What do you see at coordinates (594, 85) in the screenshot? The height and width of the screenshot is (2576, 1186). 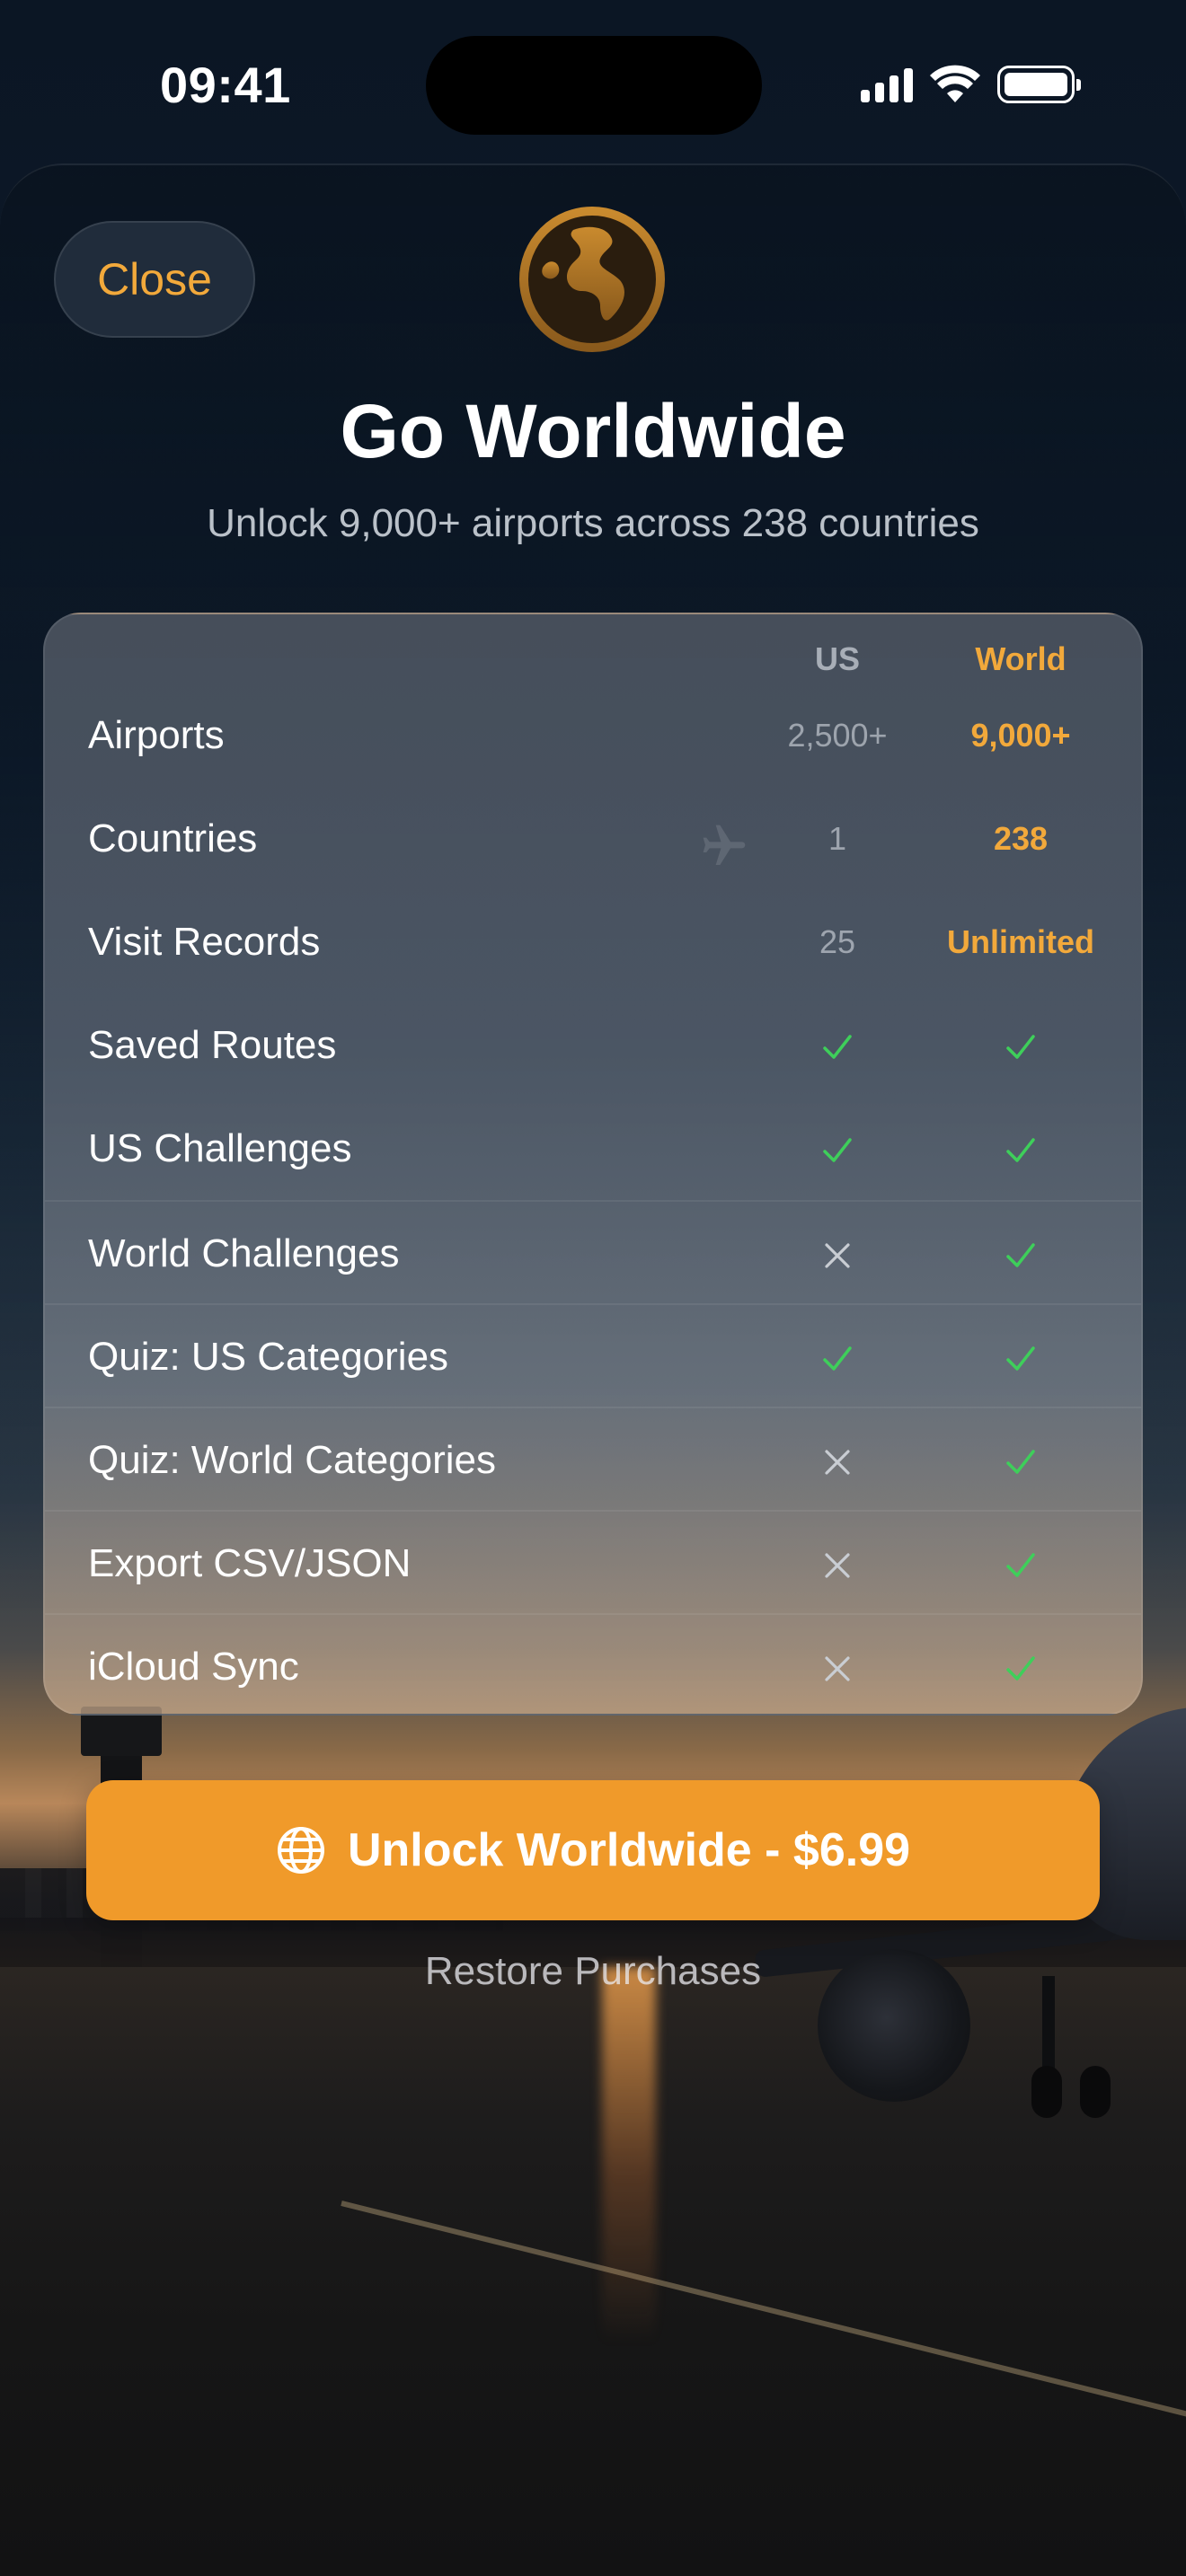 I see `dynamic-island` at bounding box center [594, 85].